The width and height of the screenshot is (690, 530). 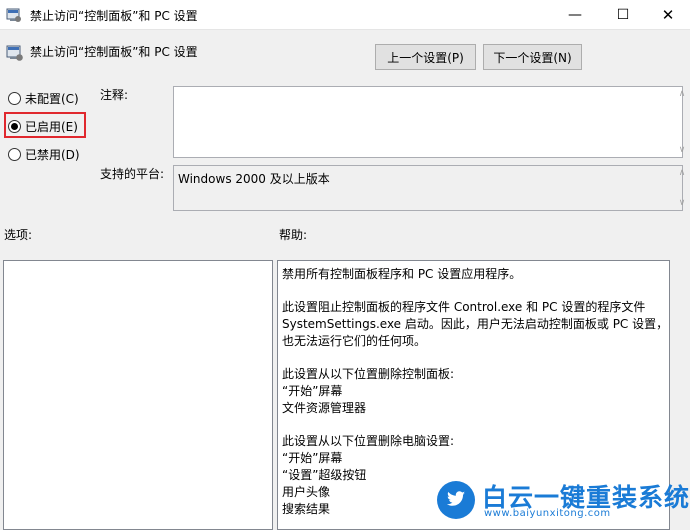 What do you see at coordinates (456, 500) in the screenshot?
I see `twitter-bird-icon` at bounding box center [456, 500].